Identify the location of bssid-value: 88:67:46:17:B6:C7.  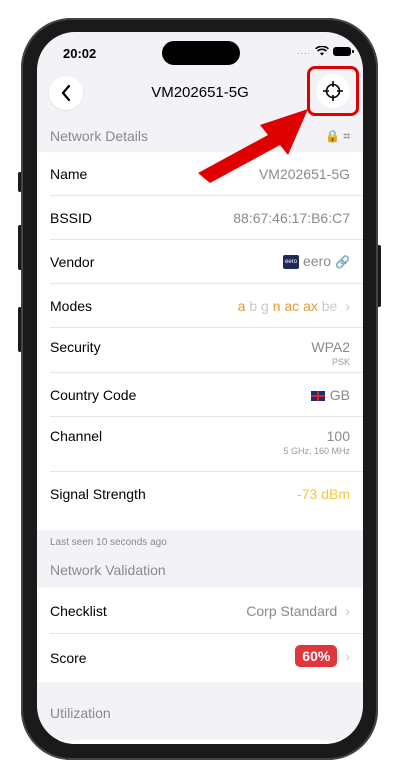
(291, 218).